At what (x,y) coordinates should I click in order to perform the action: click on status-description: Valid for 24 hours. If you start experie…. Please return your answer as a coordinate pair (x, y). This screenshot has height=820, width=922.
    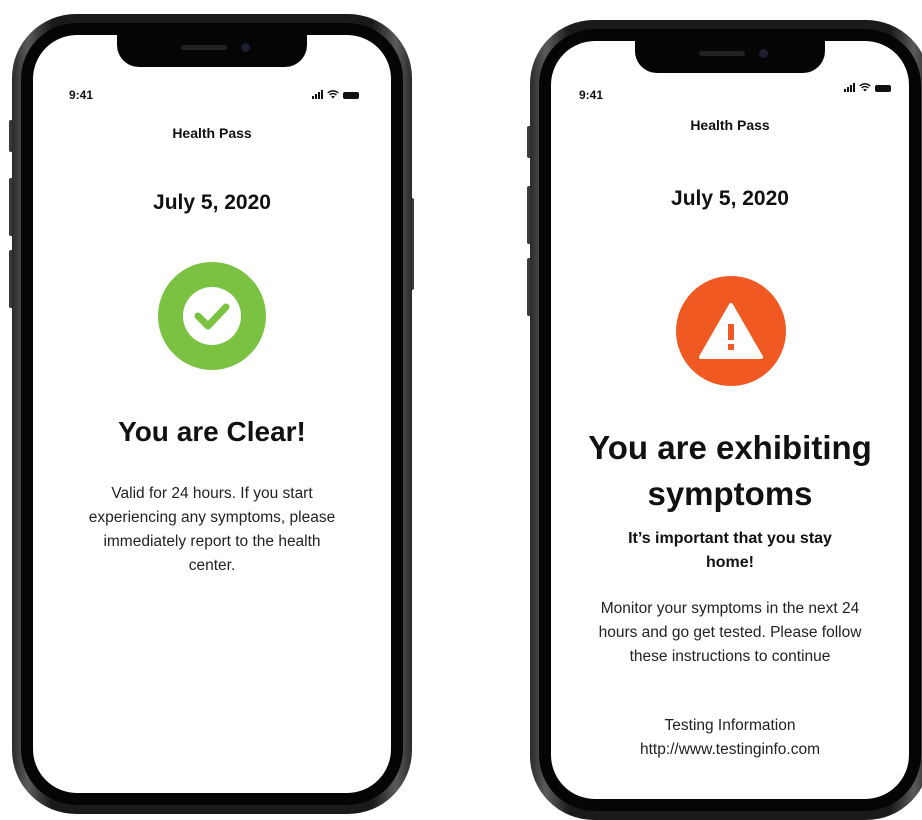
    Looking at the image, I should click on (212, 529).